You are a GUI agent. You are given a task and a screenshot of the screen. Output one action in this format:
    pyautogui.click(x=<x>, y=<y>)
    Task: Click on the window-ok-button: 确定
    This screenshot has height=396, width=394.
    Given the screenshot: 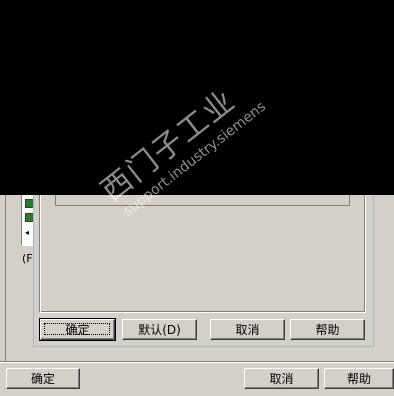 What is the action you would take?
    pyautogui.click(x=43, y=378)
    